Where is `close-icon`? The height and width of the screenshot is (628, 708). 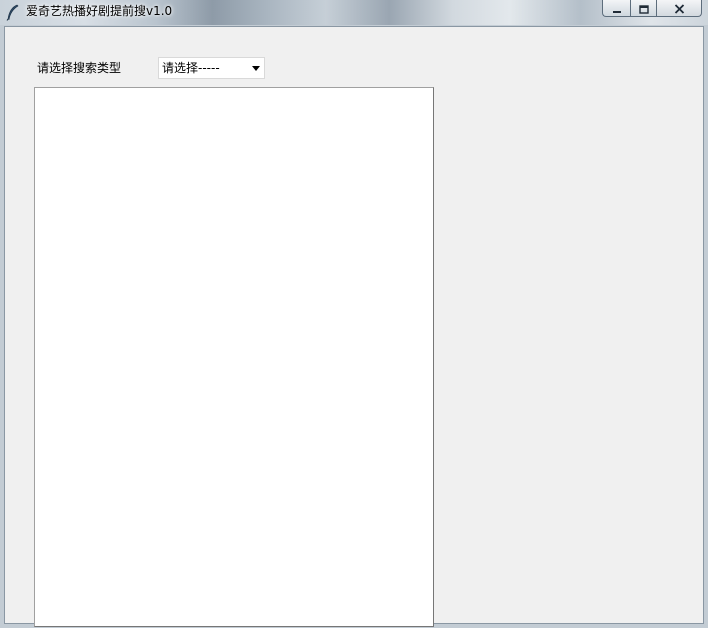
close-icon is located at coordinates (679, 9).